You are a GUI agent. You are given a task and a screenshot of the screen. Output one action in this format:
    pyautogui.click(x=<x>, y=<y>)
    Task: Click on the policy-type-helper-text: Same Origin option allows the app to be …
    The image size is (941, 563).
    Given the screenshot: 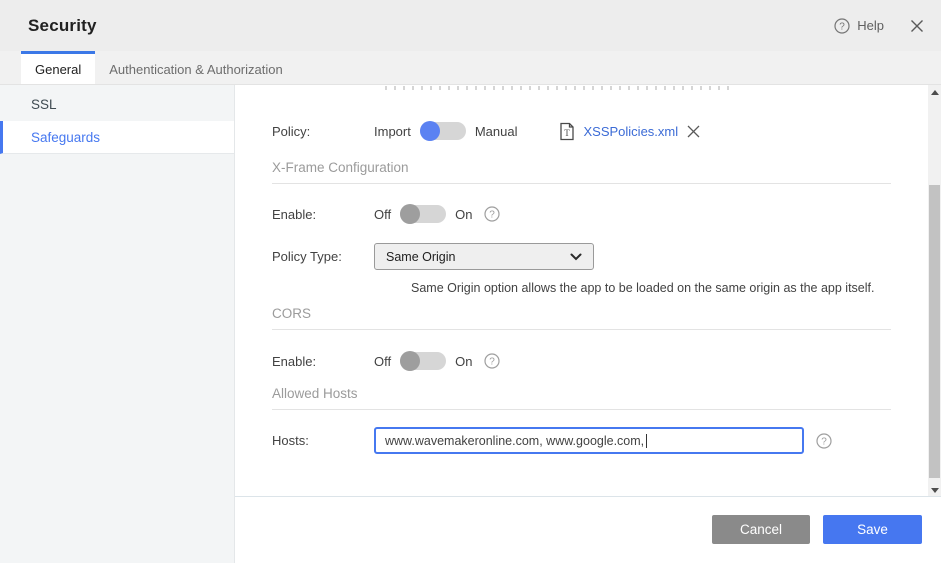 What is the action you would take?
    pyautogui.click(x=643, y=288)
    